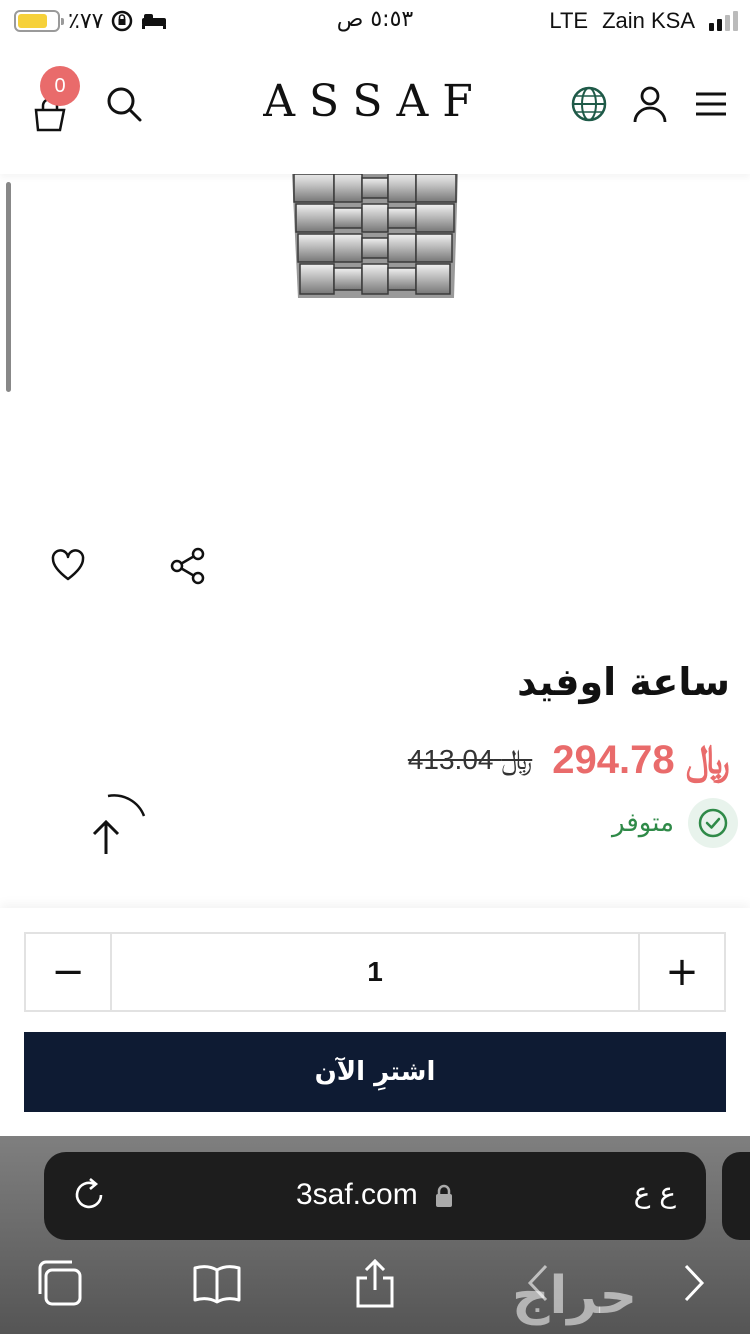 The image size is (750, 1334). I want to click on current-price: ﷼ 294.78, so click(641, 760).